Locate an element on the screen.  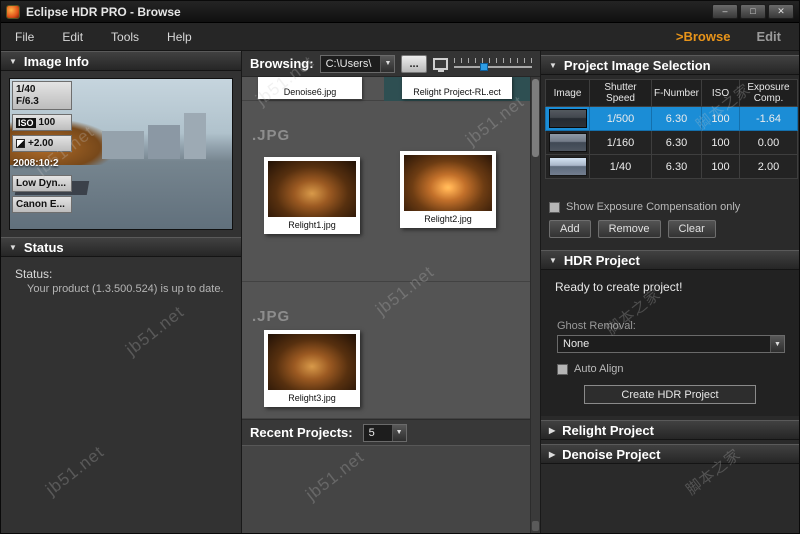
mode-edit: Edit is located at coordinates (768, 36).